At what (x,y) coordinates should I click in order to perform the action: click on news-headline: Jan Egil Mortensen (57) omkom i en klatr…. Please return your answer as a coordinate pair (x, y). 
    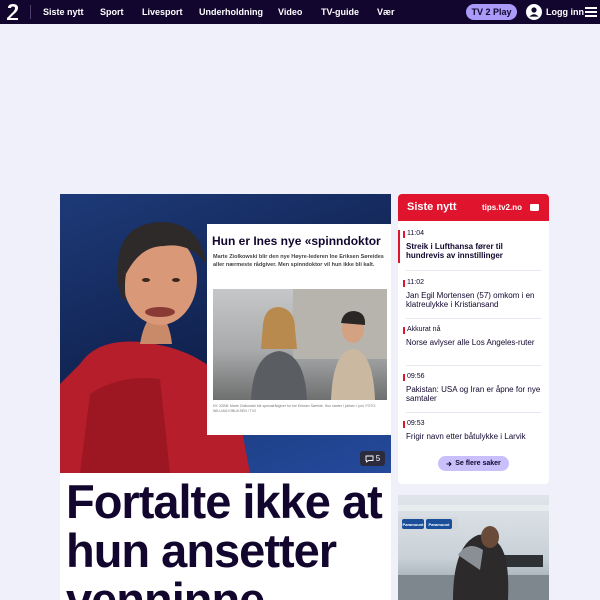
    Looking at the image, I should click on (474, 300).